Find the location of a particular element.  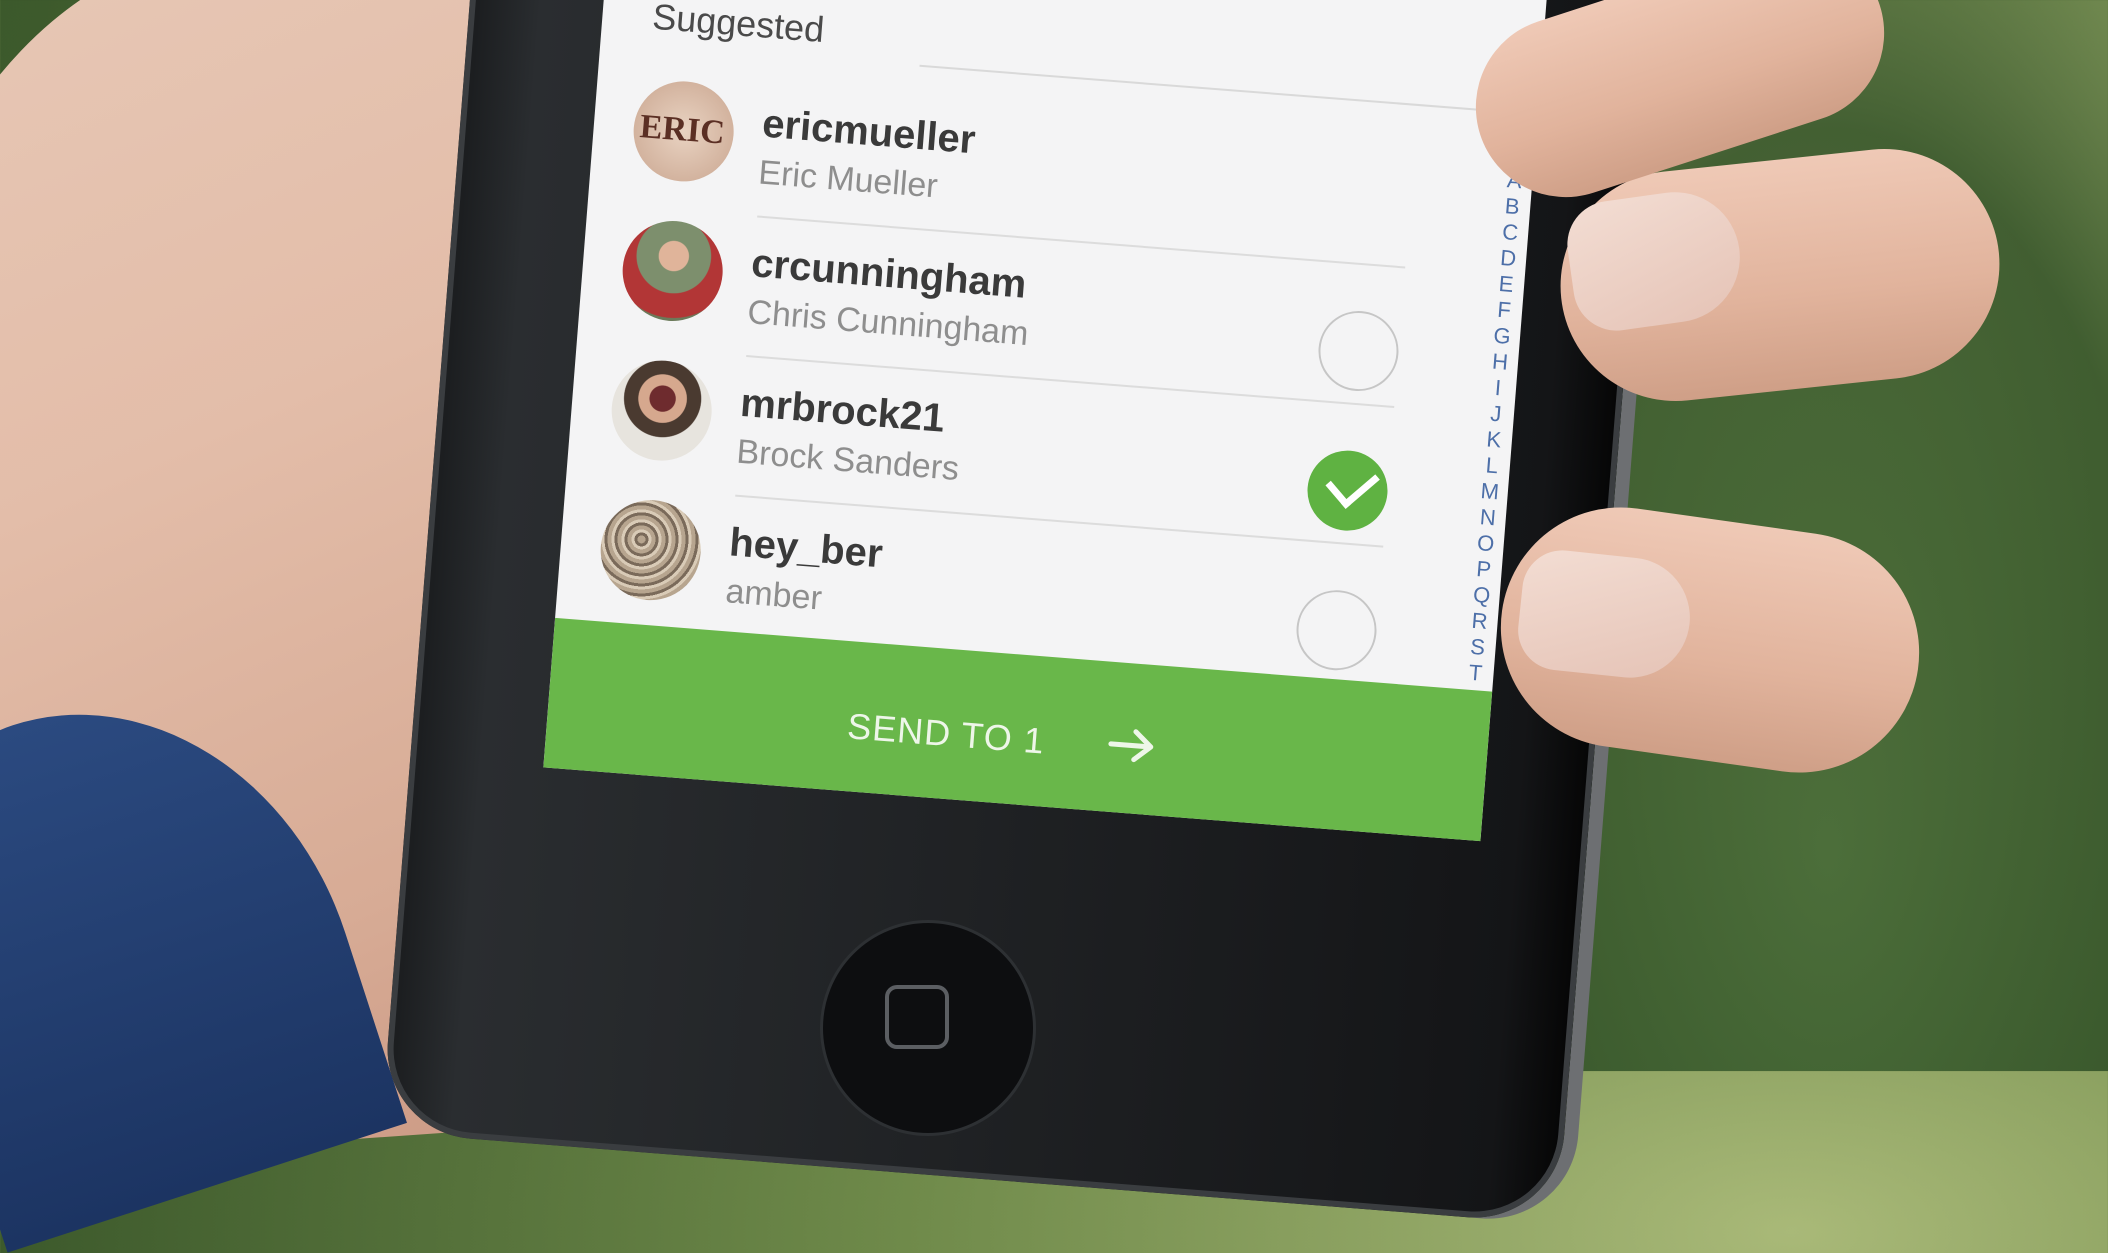

index-letter: S is located at coordinates (1477, 647).